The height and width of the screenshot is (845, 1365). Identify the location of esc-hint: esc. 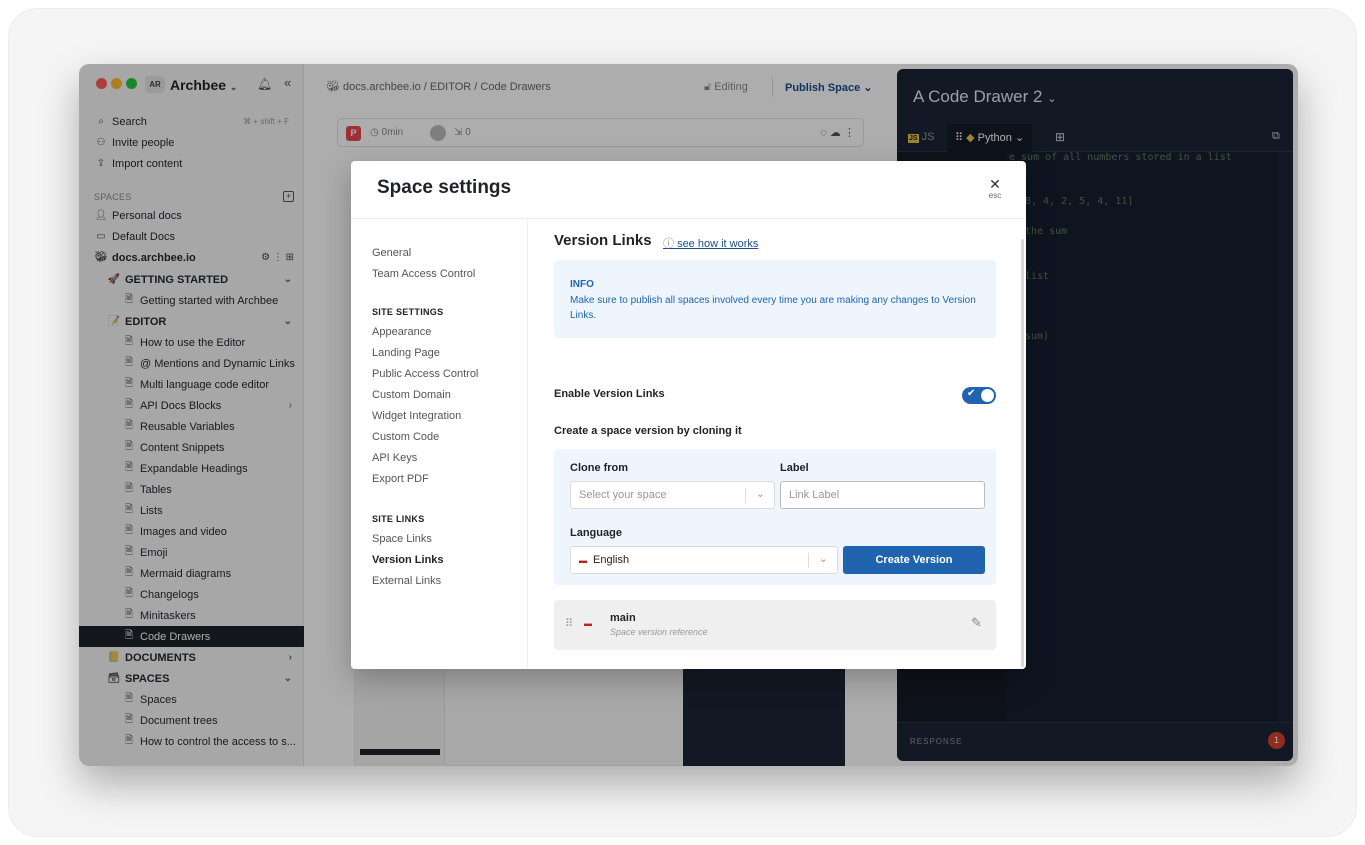
(995, 195).